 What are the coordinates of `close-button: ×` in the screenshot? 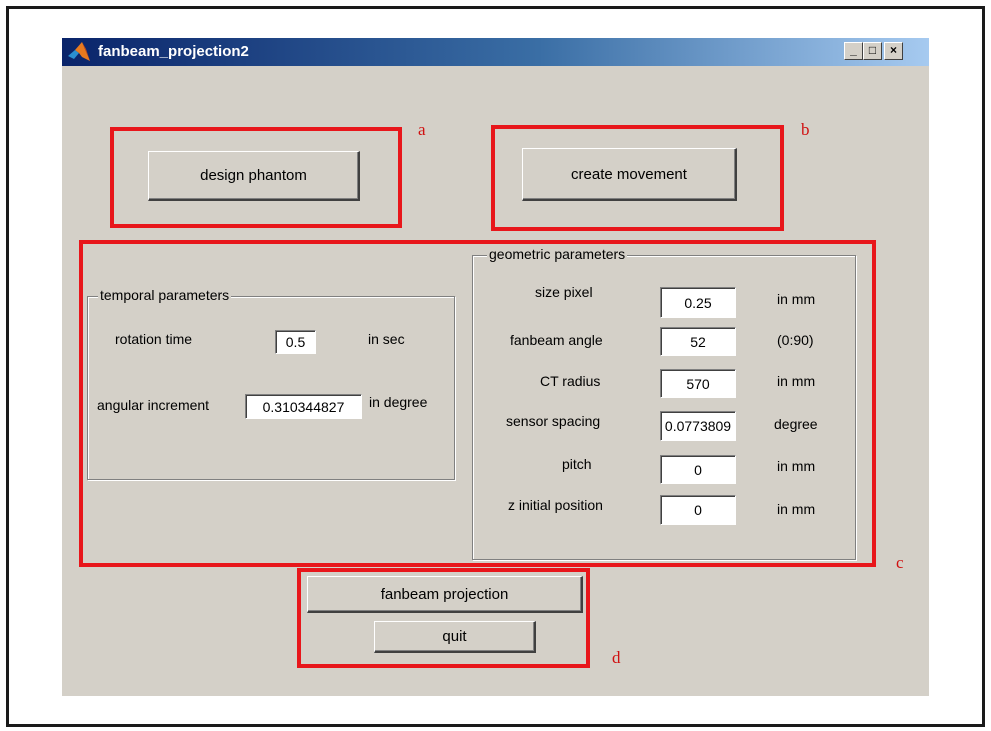 It's located at (893, 51).